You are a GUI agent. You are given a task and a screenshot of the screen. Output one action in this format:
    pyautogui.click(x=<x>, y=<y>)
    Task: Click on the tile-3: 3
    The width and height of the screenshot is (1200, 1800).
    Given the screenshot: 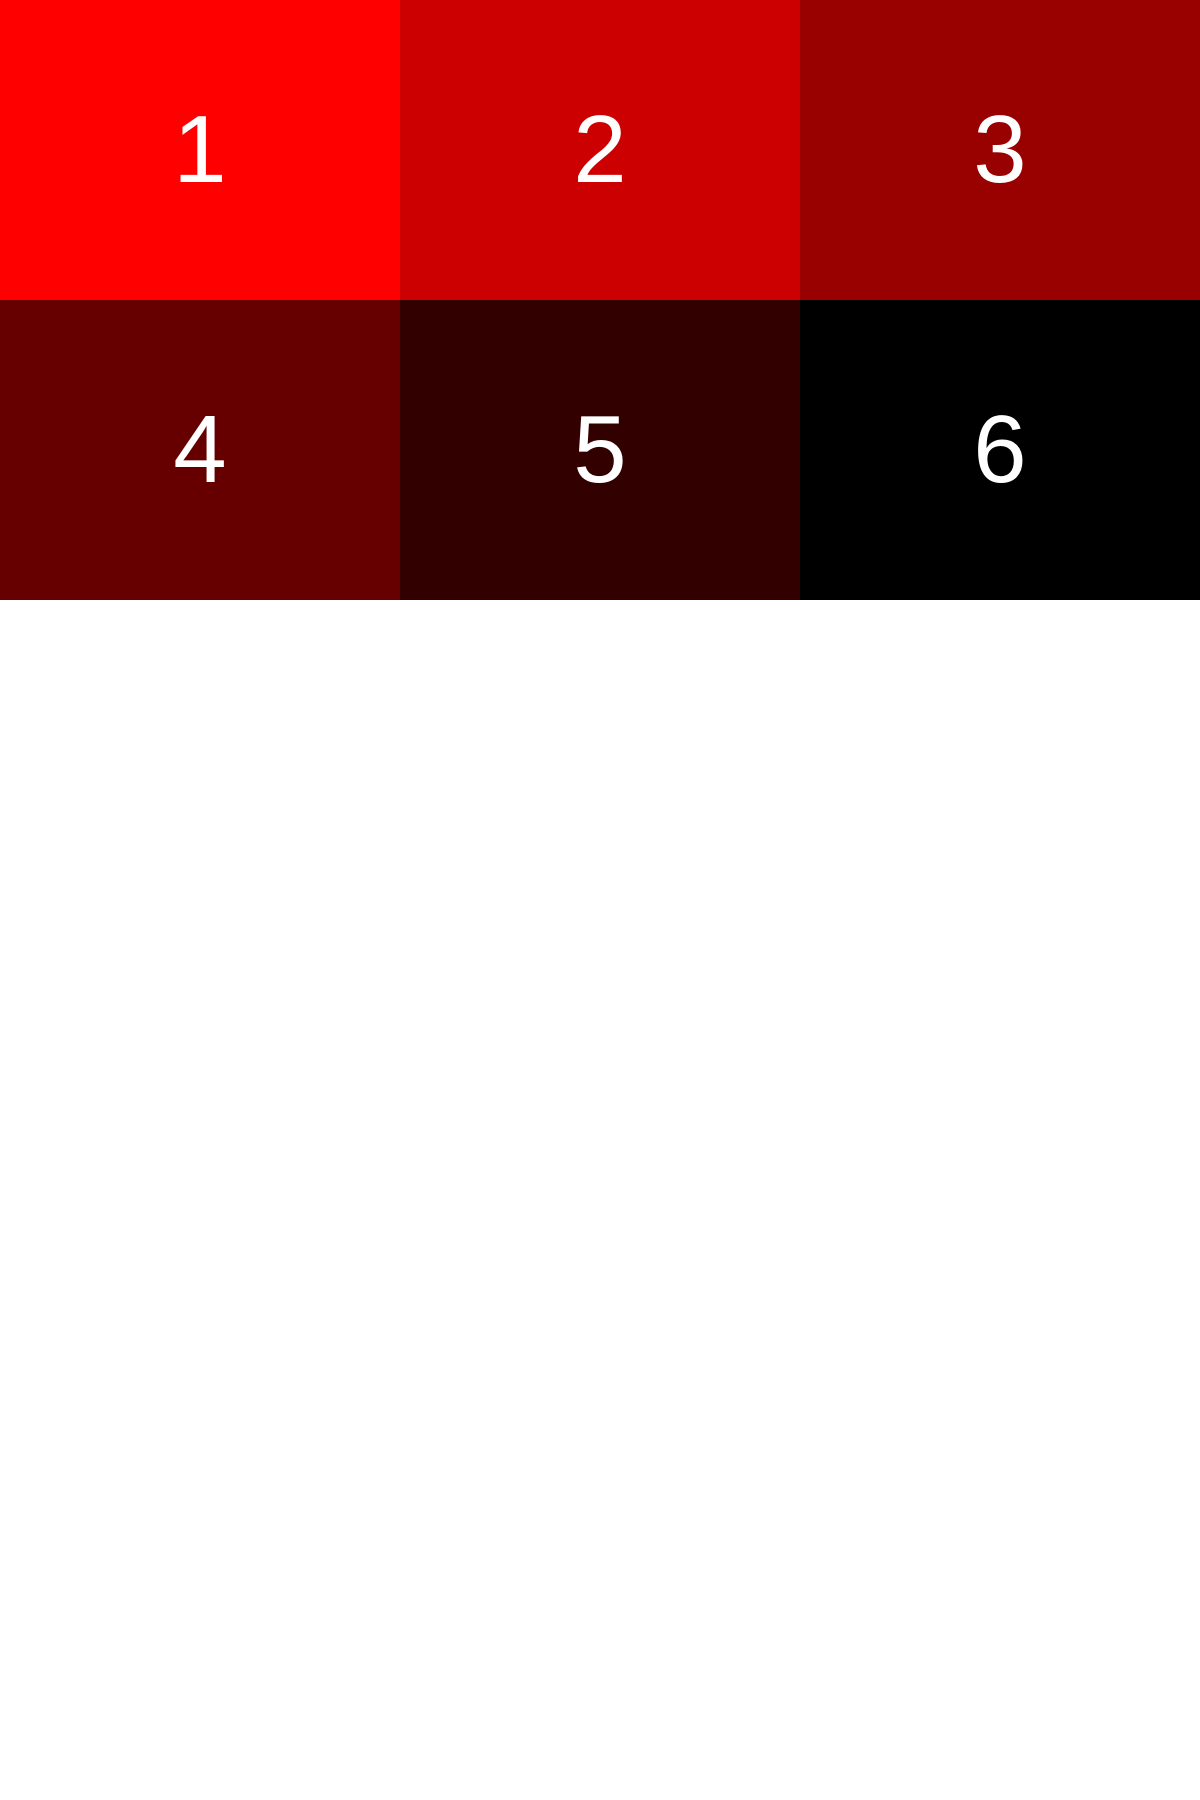 What is the action you would take?
    pyautogui.click(x=1000, y=150)
    